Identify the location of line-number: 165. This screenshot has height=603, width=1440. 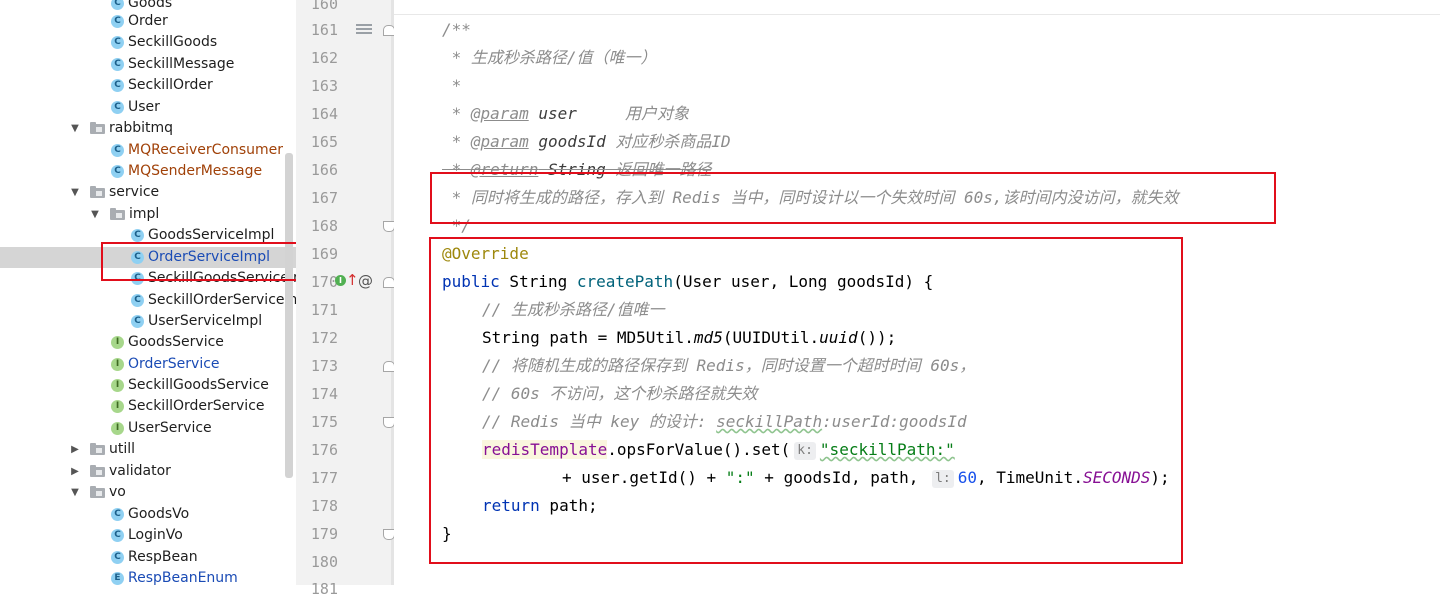
(324, 142).